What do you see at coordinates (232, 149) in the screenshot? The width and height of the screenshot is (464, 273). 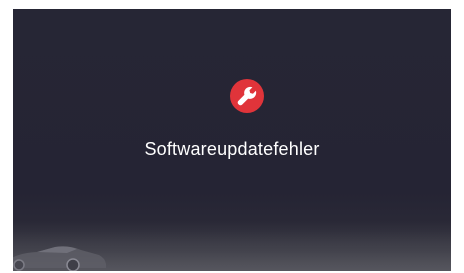 I see `error-message: Softwareupdatefehler` at bounding box center [232, 149].